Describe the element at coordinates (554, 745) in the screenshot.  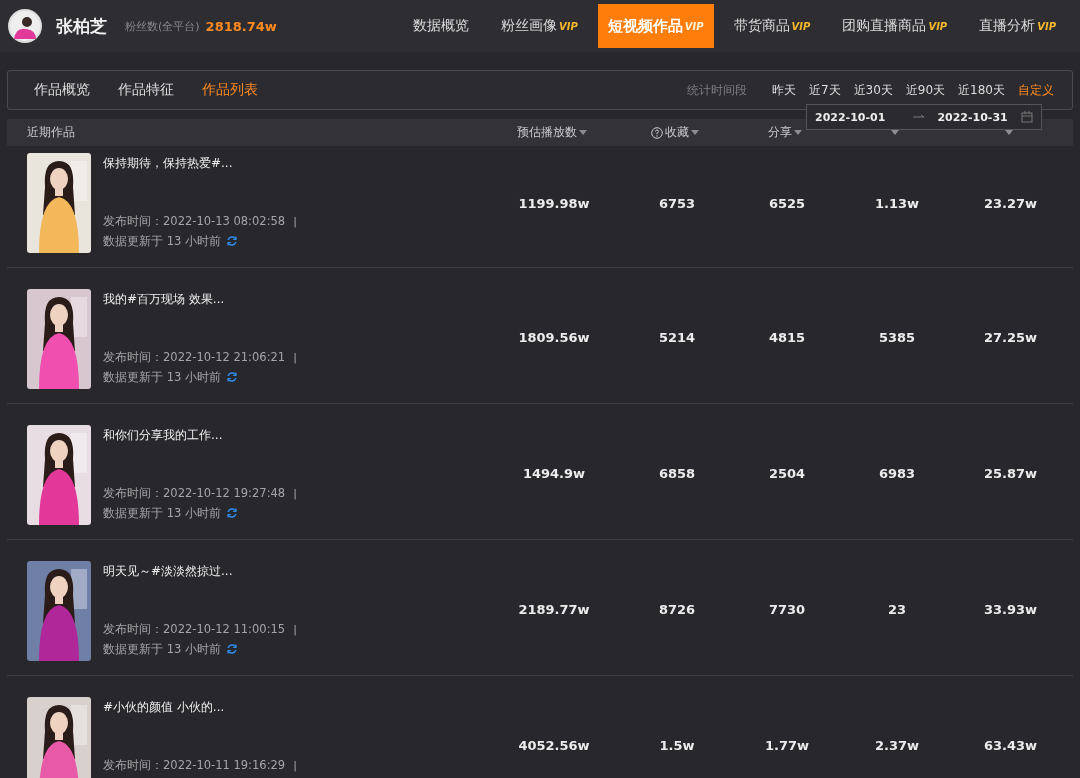
I see `table-cell: 4052.56w` at that location.